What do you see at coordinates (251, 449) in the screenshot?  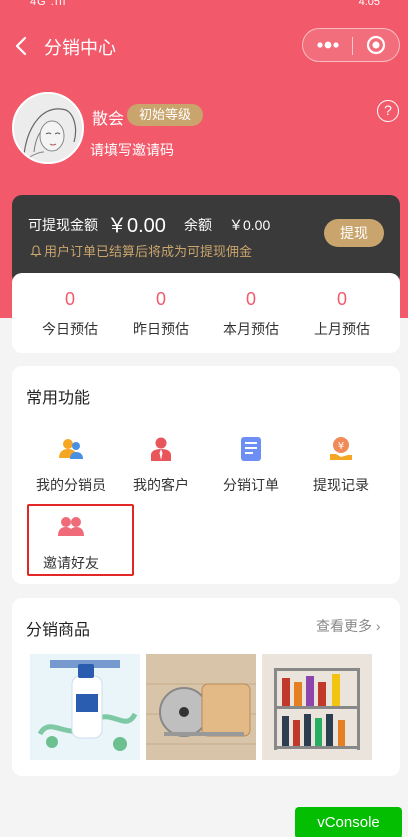 I see `order-icon` at bounding box center [251, 449].